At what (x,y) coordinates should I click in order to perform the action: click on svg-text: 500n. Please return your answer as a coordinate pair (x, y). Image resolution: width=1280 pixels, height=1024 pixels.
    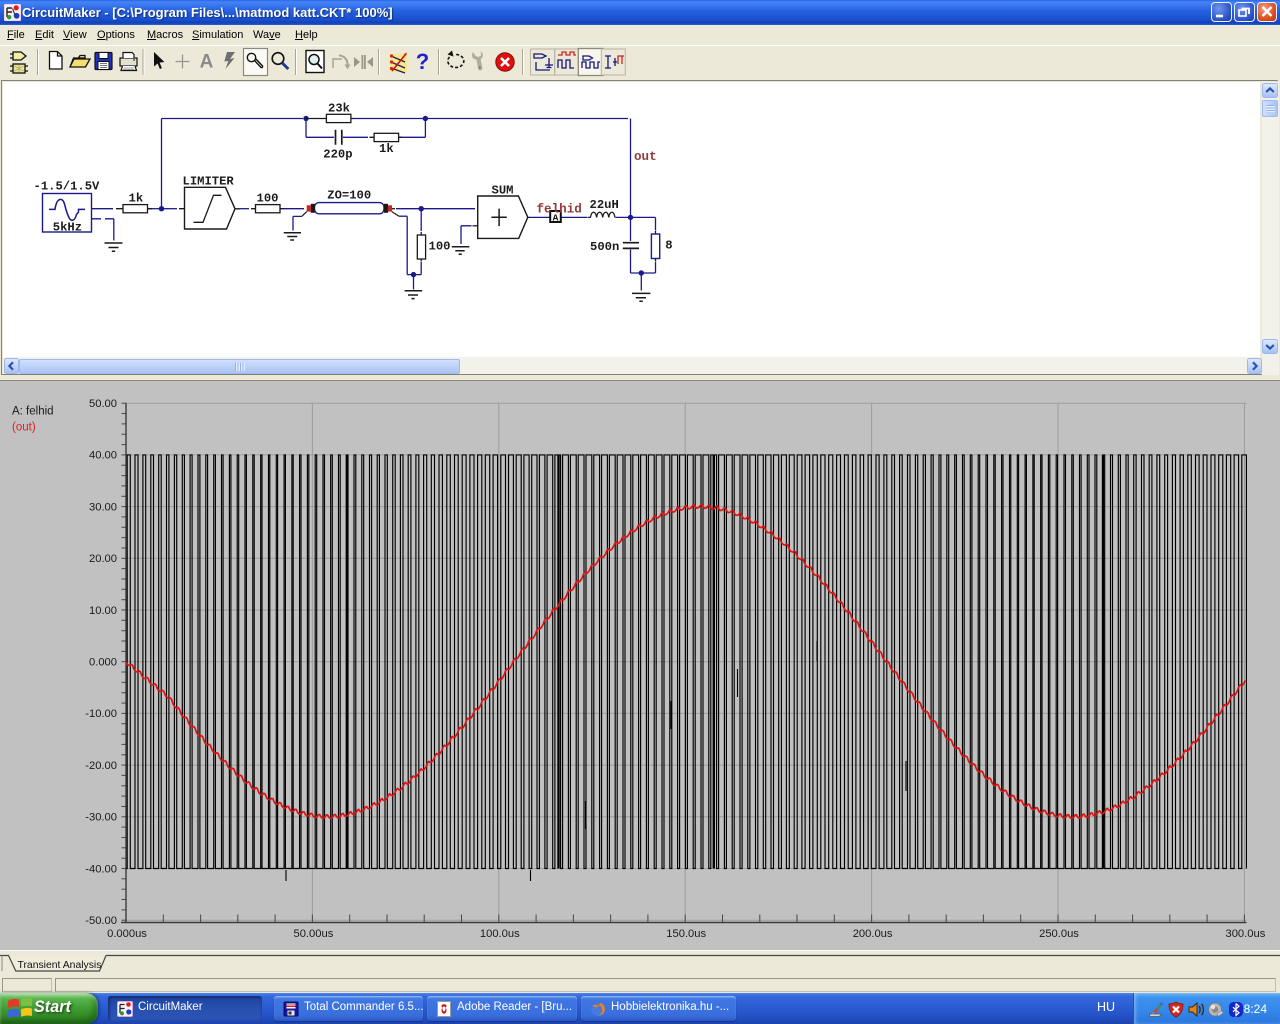
    Looking at the image, I should click on (604, 247).